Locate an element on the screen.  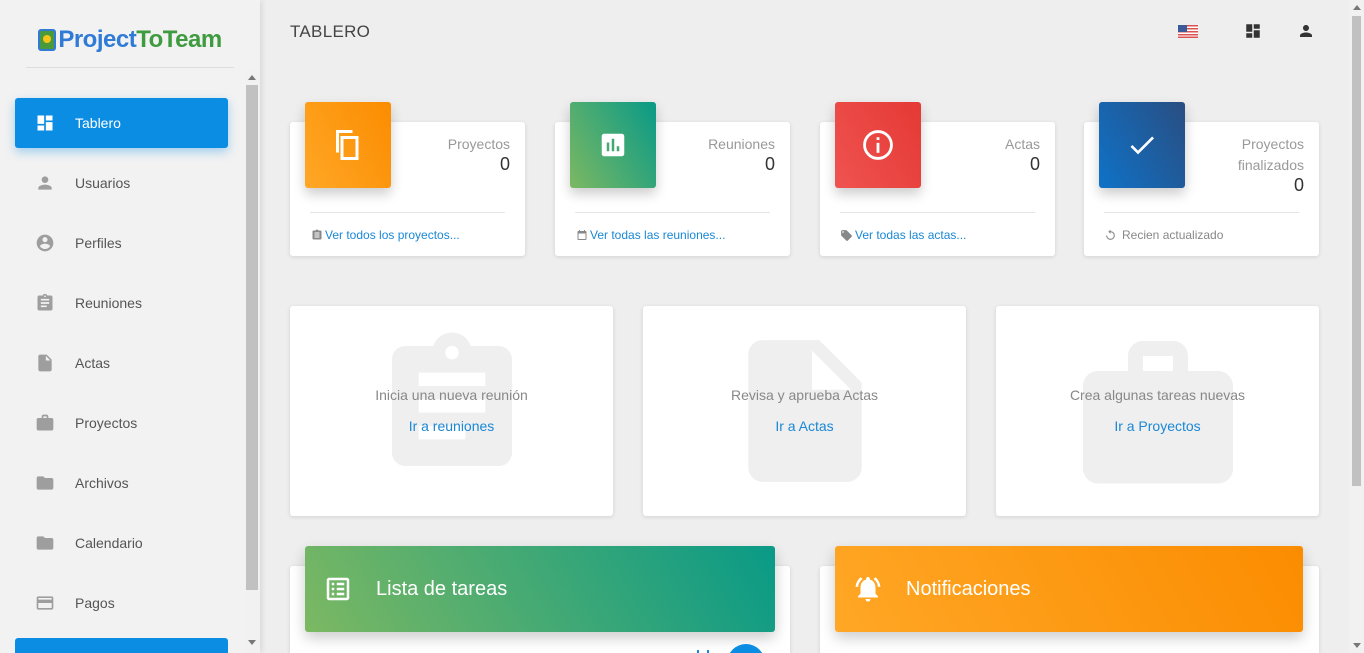
briefcase-icon is located at coordinates (45, 423).